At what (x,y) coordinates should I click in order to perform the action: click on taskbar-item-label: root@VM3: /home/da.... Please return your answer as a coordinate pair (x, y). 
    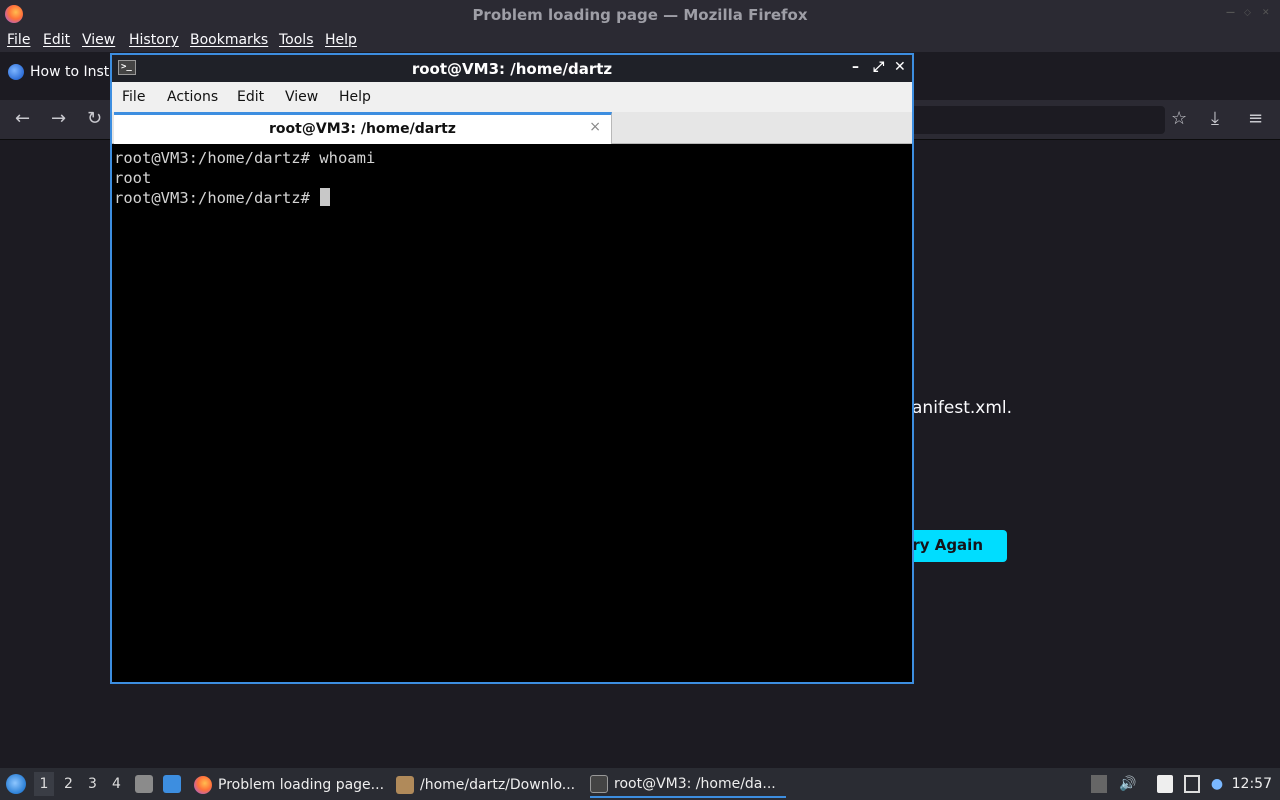
    Looking at the image, I should click on (695, 784).